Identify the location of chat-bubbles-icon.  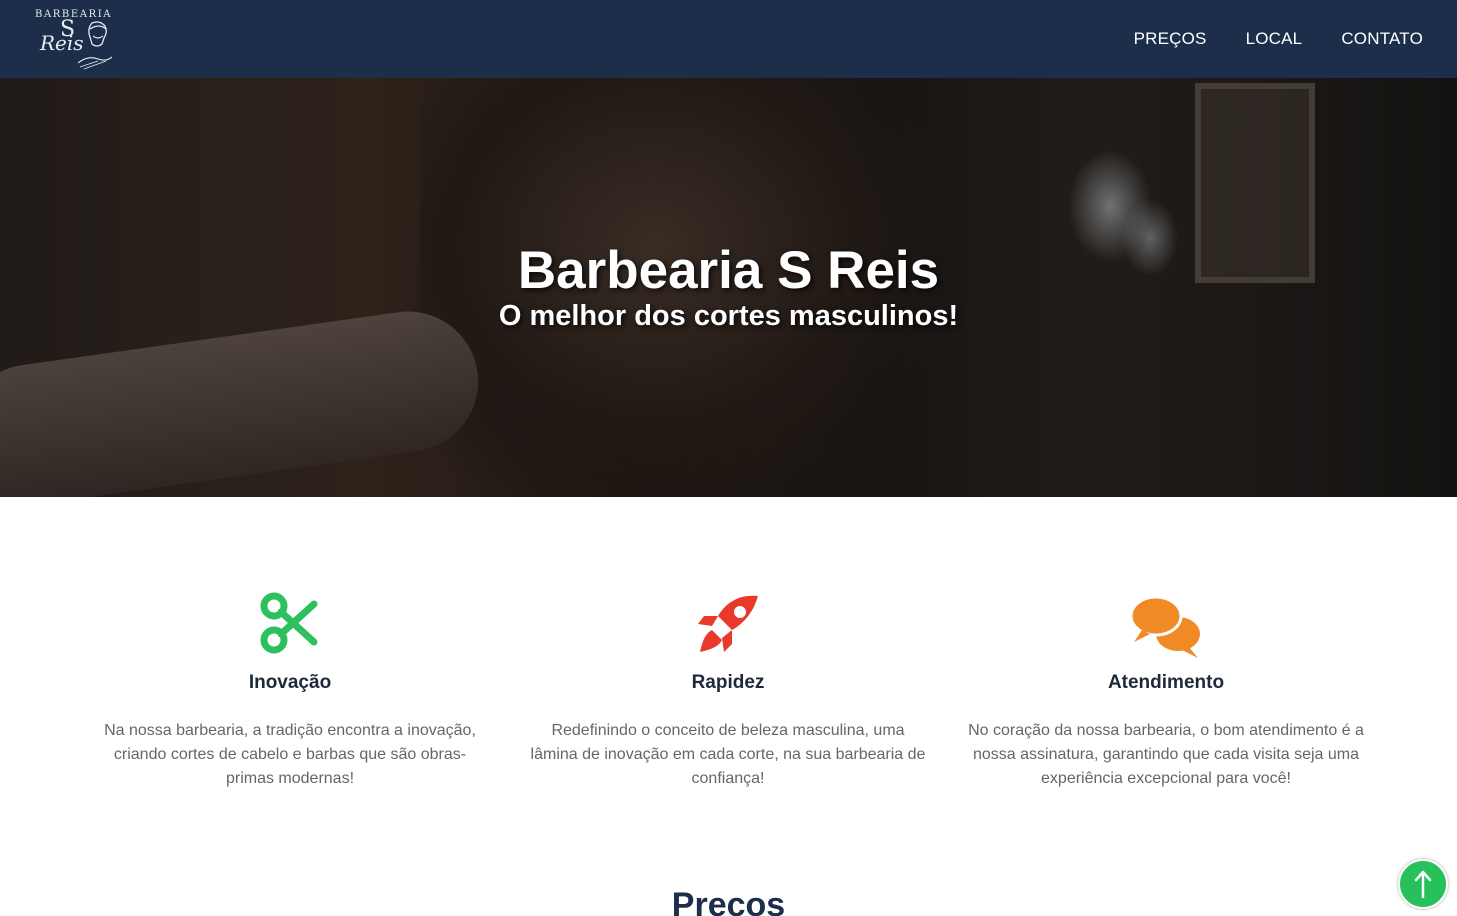
(1165, 626).